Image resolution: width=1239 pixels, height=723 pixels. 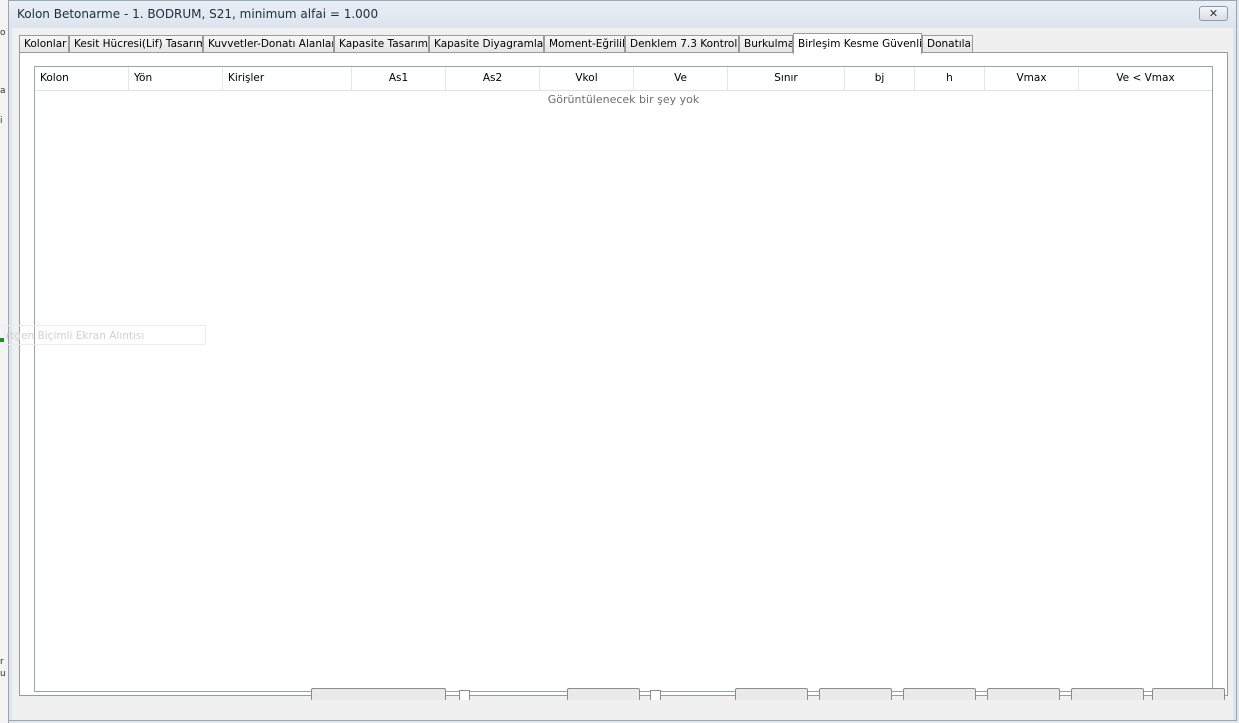 I want to click on tab-moment-egrilik: Moment-Eğrilik, so click(x=584, y=44).